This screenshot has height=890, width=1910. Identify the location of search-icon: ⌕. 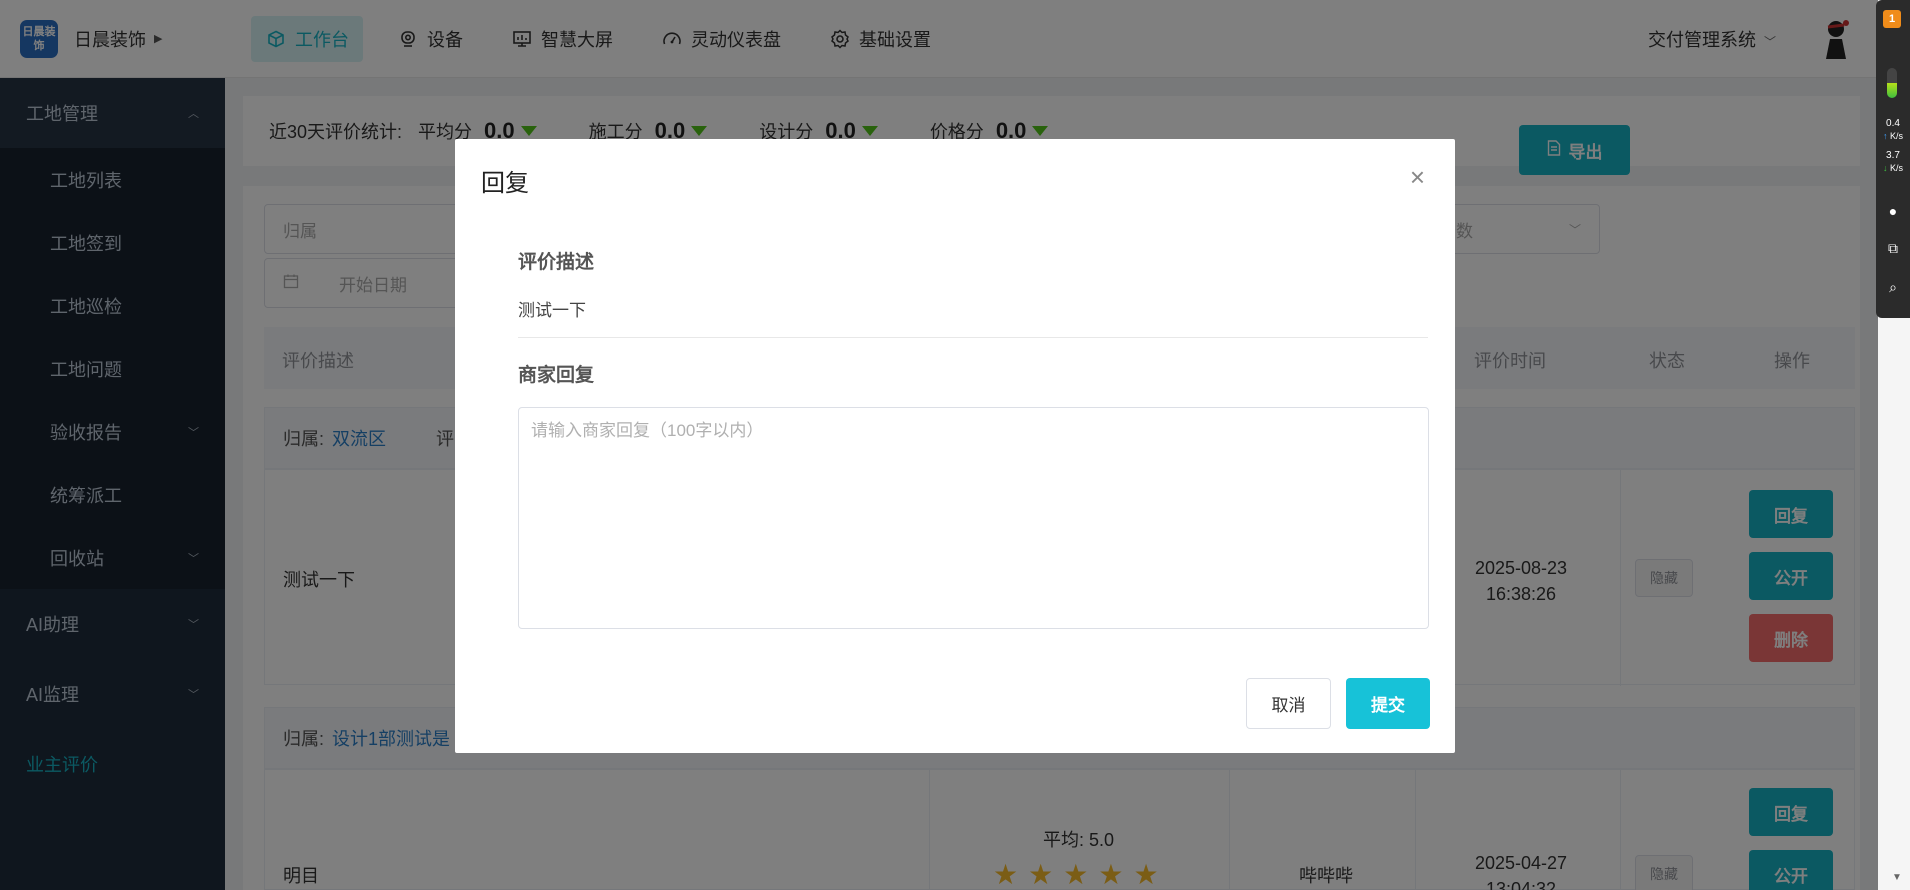
(1893, 287).